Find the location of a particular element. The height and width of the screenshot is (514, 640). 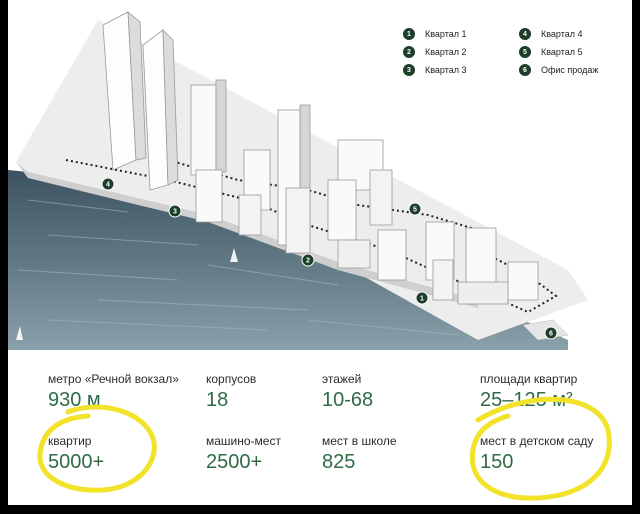

legend-item-1: 1 Квартал 1 is located at coordinates (435, 34).